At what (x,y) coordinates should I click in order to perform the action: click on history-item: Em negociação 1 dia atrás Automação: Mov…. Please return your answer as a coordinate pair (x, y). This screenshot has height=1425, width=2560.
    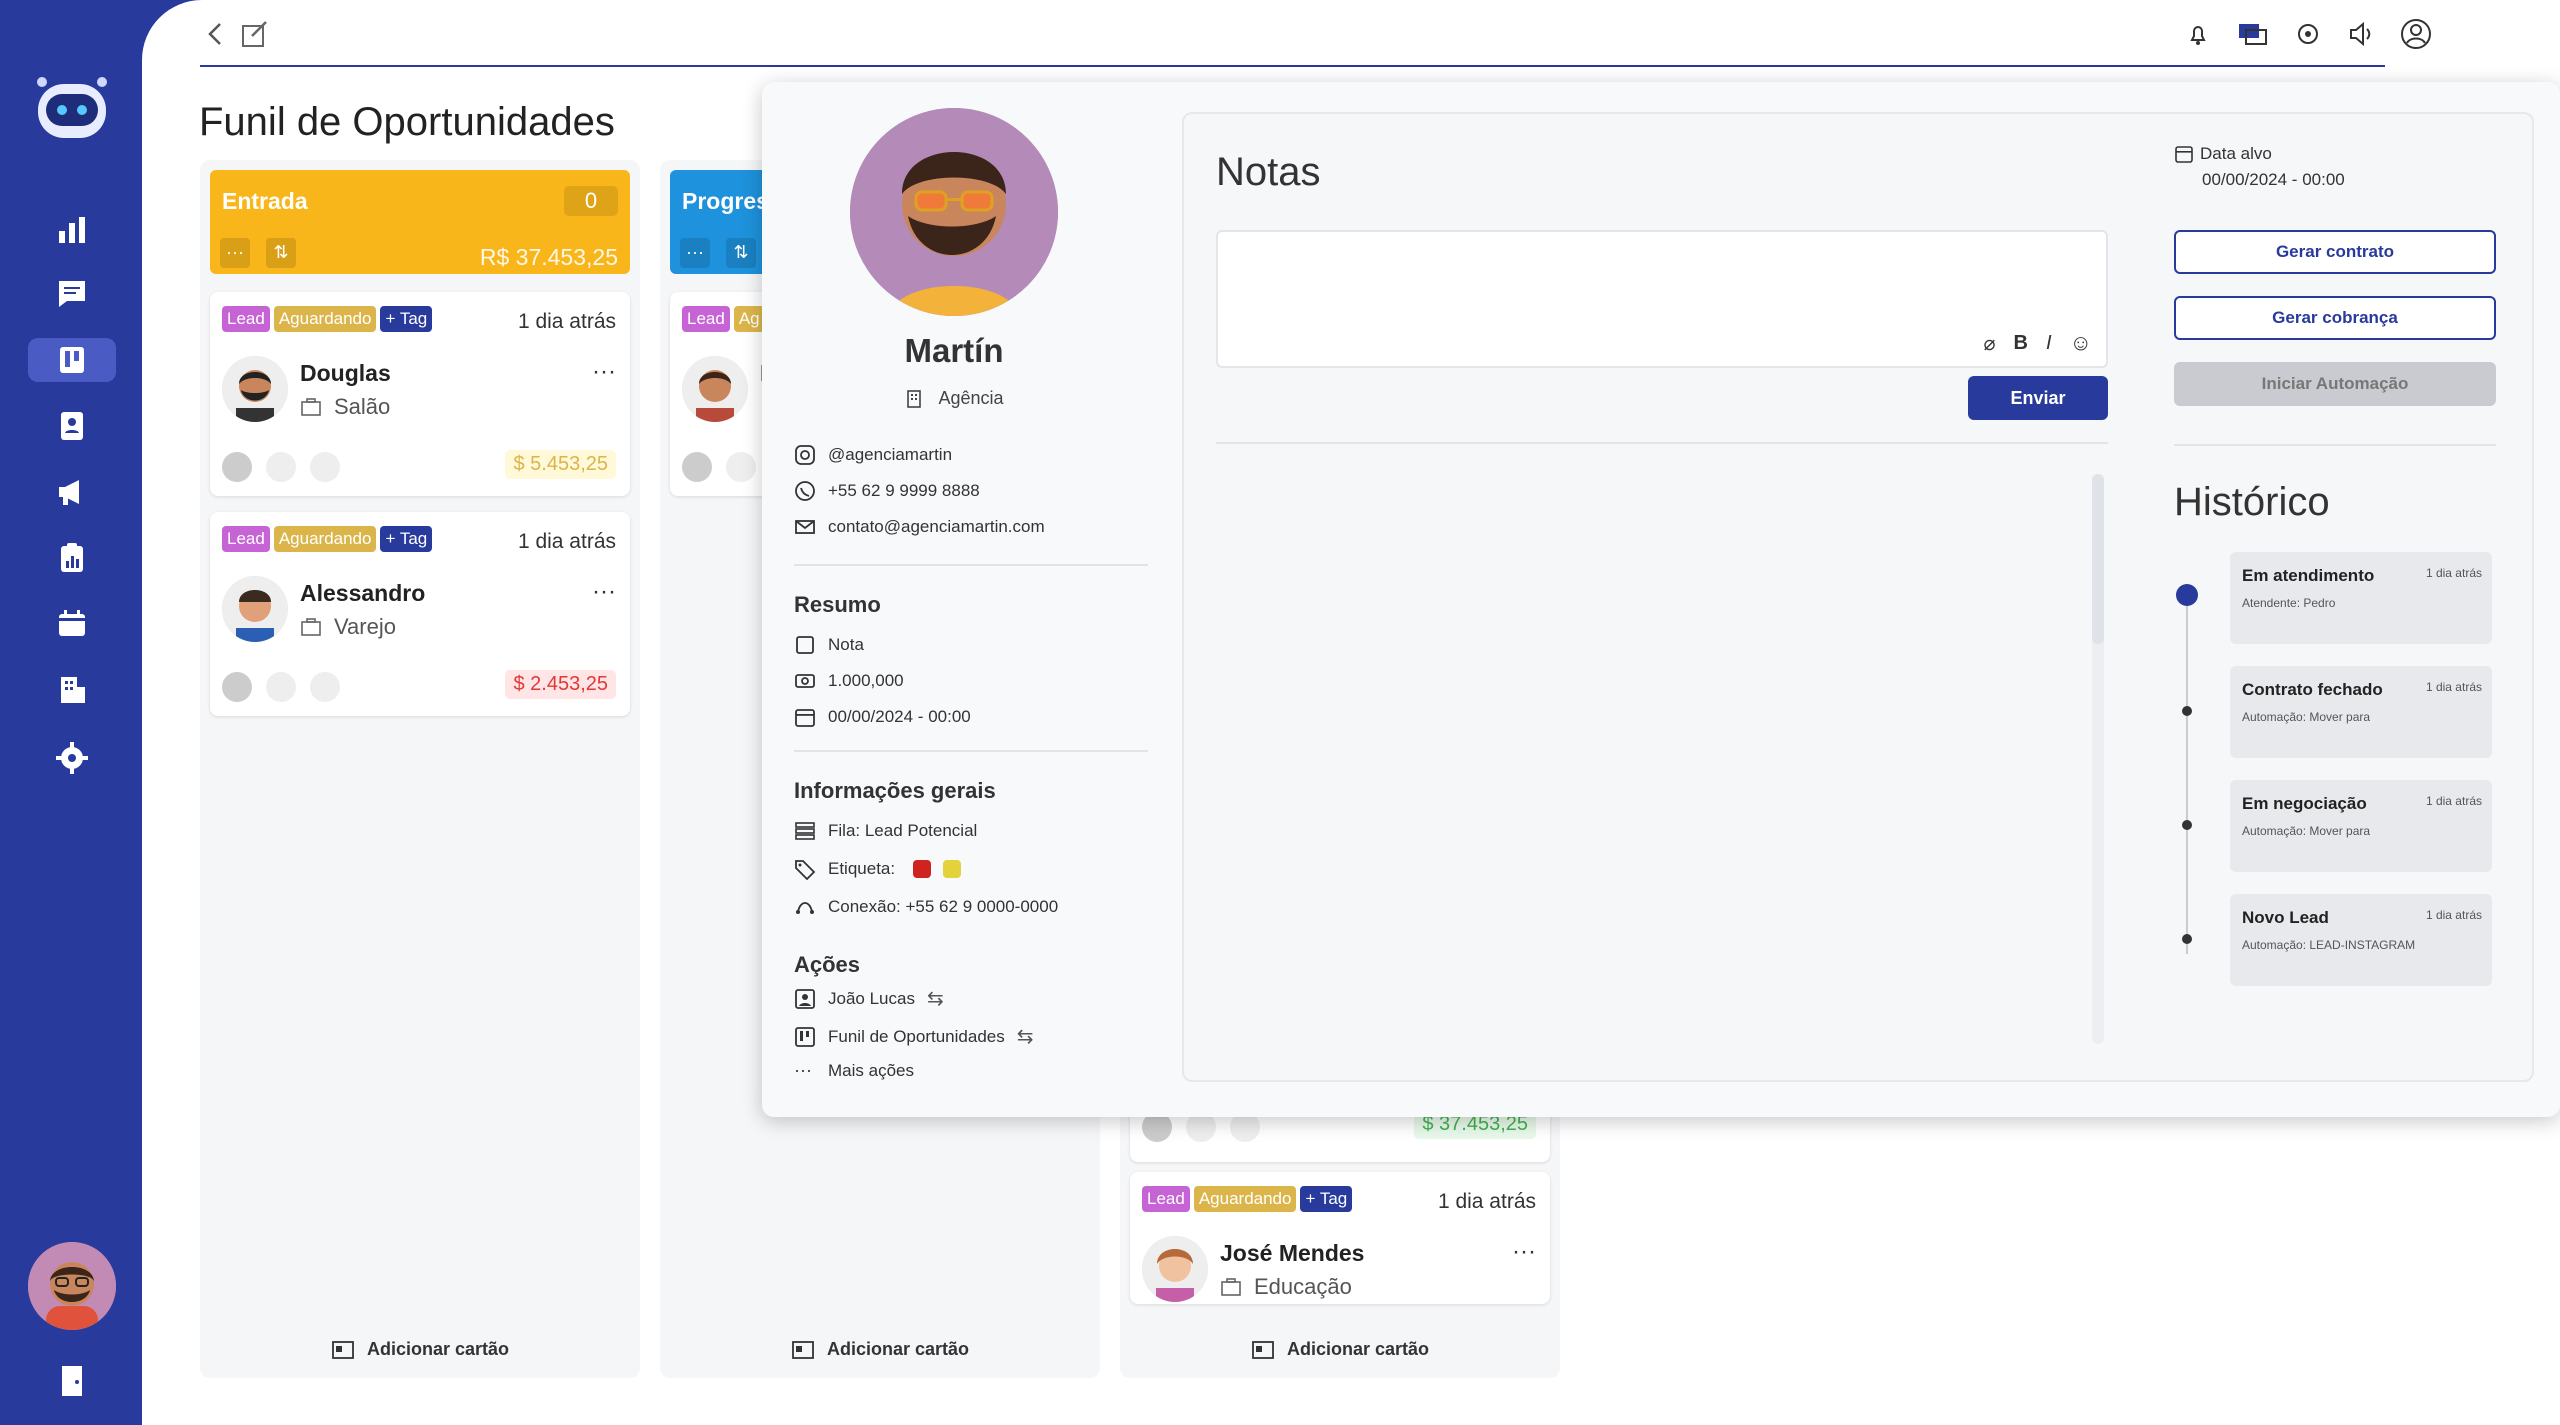
    Looking at the image, I should click on (2361, 826).